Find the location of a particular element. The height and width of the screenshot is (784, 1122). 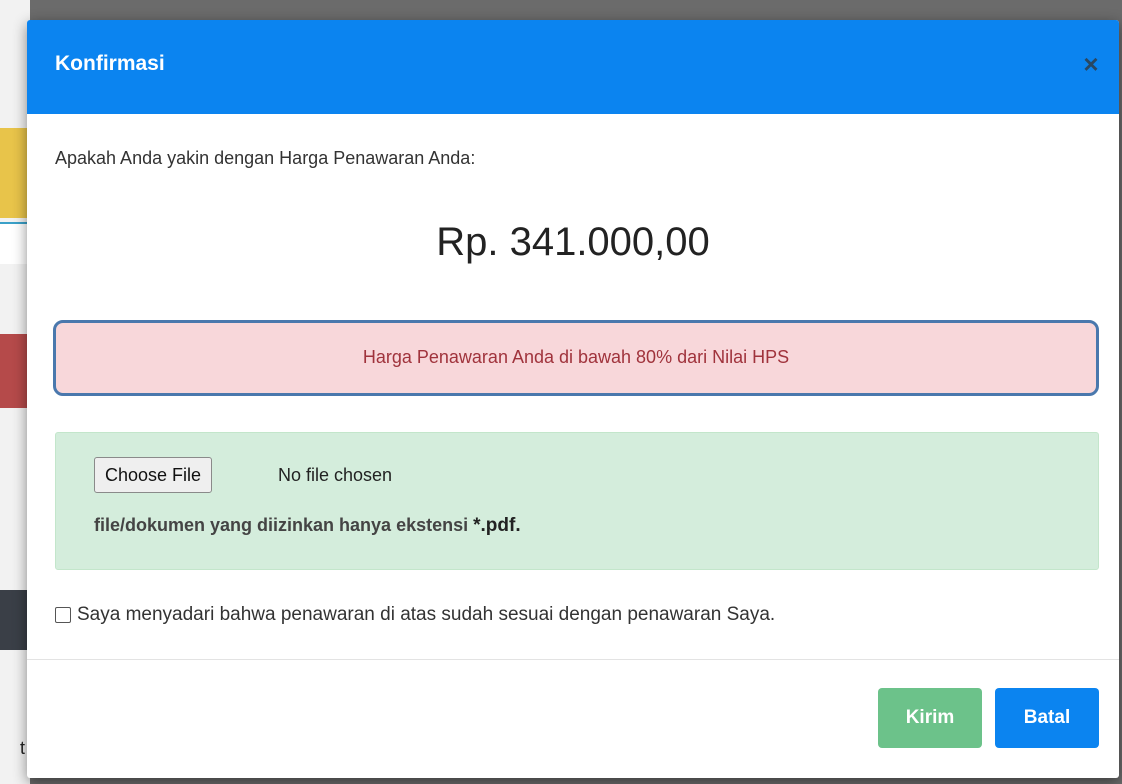

choose-file-button: Choose File is located at coordinates (153, 475).